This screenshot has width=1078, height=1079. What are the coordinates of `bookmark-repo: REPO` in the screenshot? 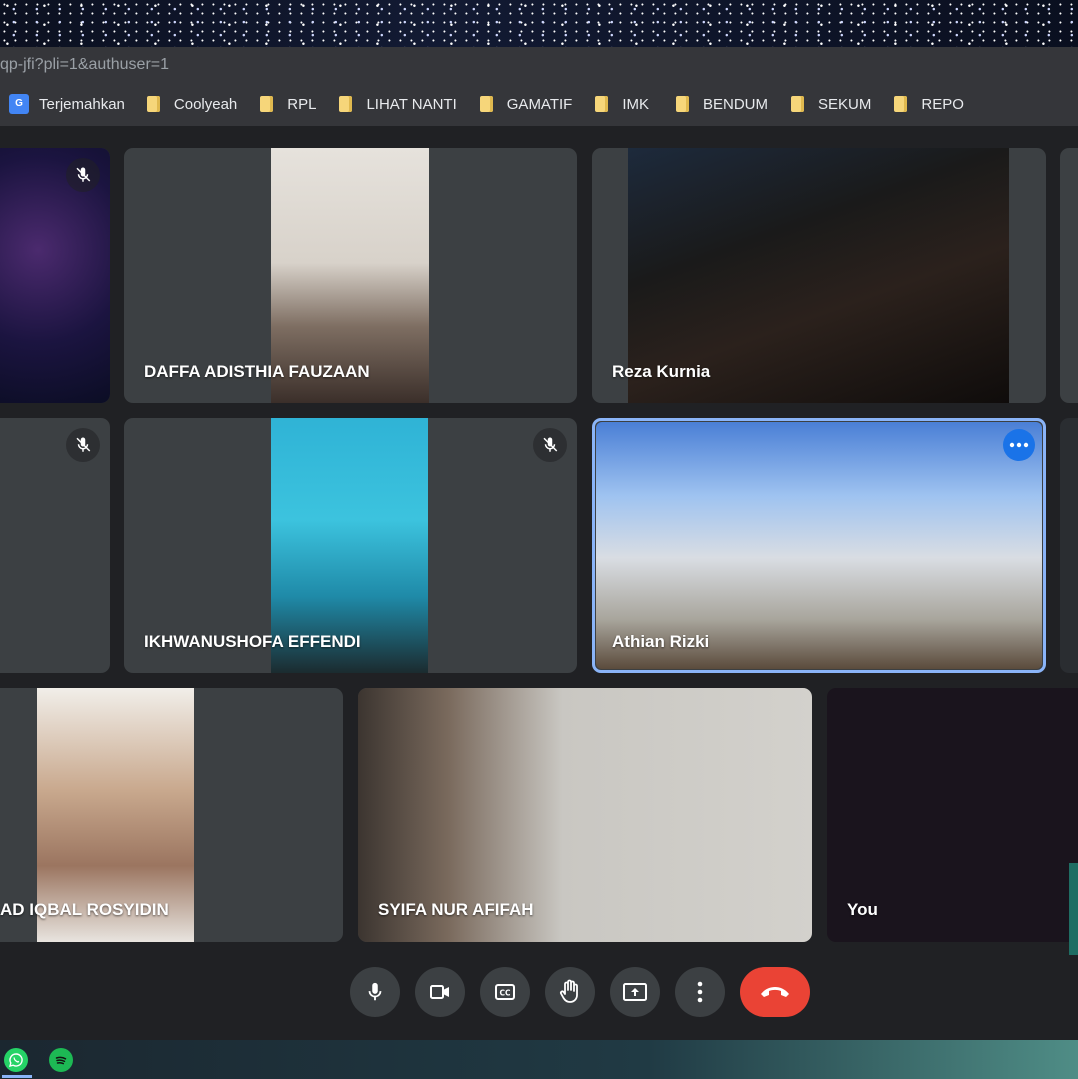 It's located at (929, 104).